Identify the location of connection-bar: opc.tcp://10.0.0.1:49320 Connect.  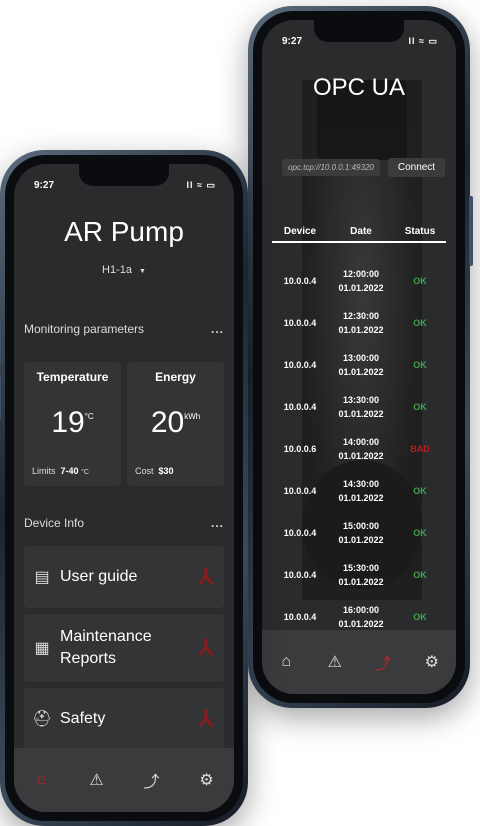
(364, 167).